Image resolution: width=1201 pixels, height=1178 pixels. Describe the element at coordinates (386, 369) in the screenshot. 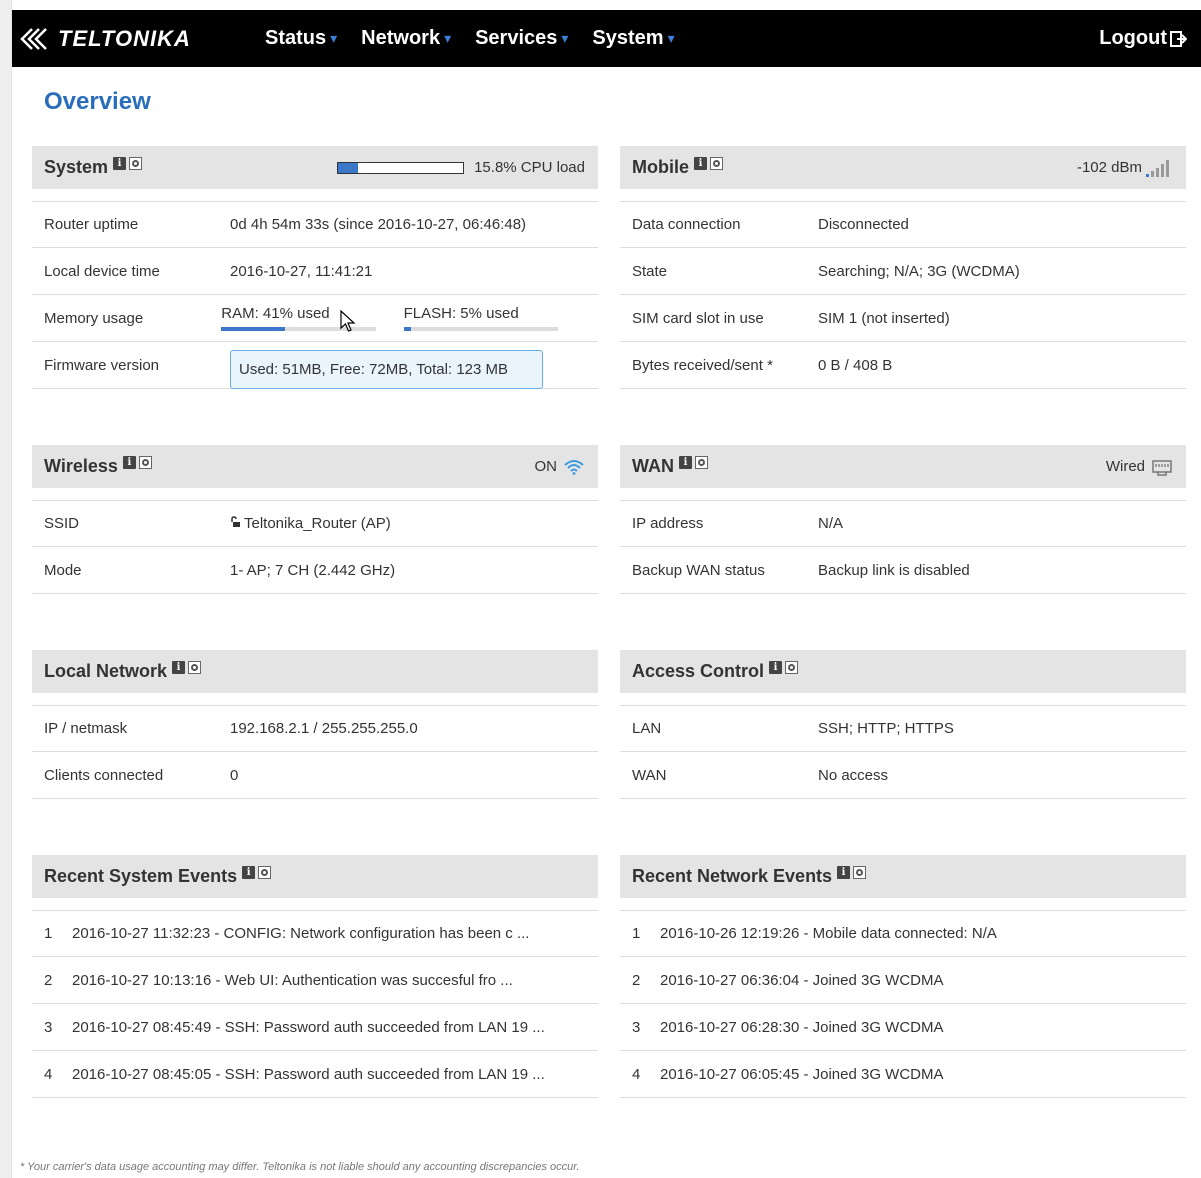

I see `memory-tooltip: Used: 51MB, Free: 72MB, Total: 123 MB` at that location.